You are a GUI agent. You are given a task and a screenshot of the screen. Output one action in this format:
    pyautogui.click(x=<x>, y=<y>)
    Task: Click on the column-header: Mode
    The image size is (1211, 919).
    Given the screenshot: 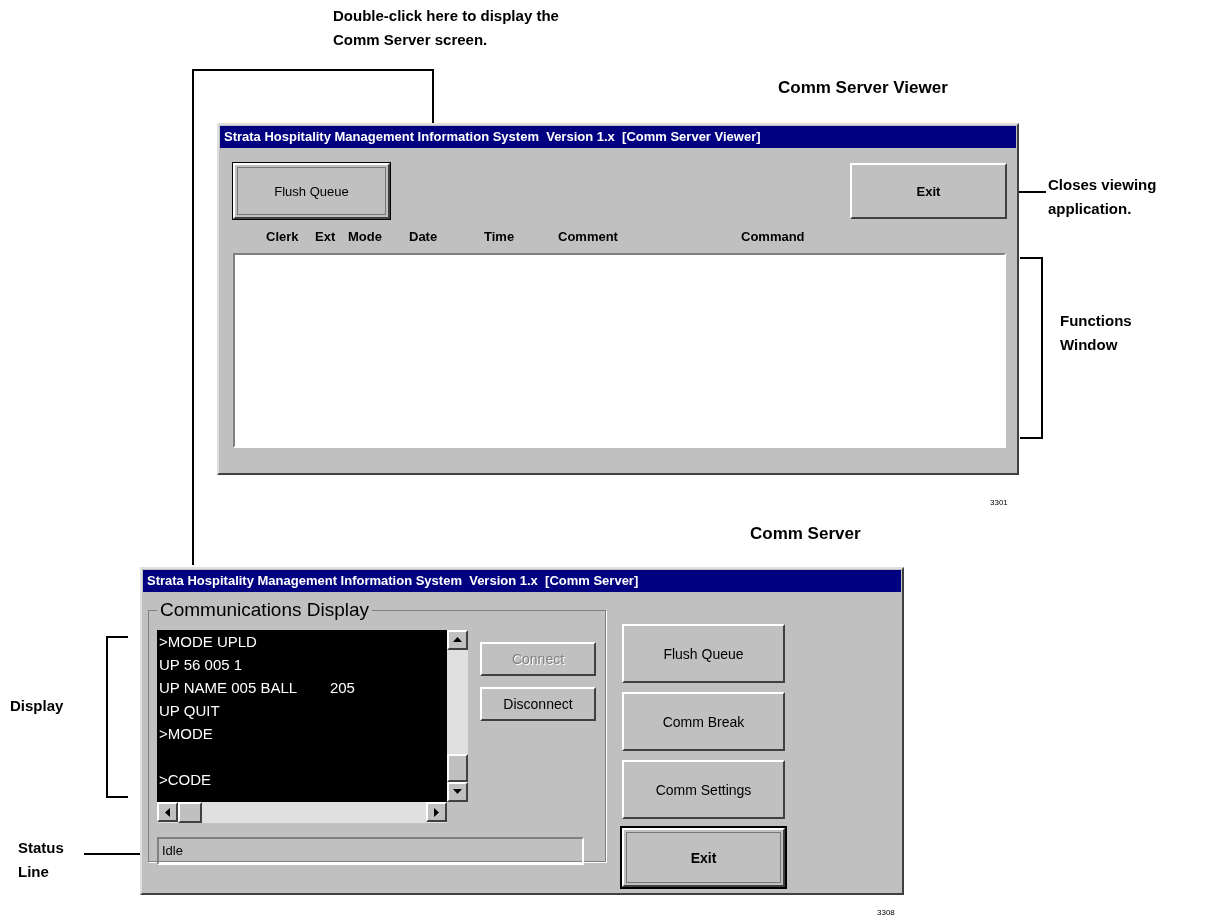 What is the action you would take?
    pyautogui.click(x=365, y=236)
    